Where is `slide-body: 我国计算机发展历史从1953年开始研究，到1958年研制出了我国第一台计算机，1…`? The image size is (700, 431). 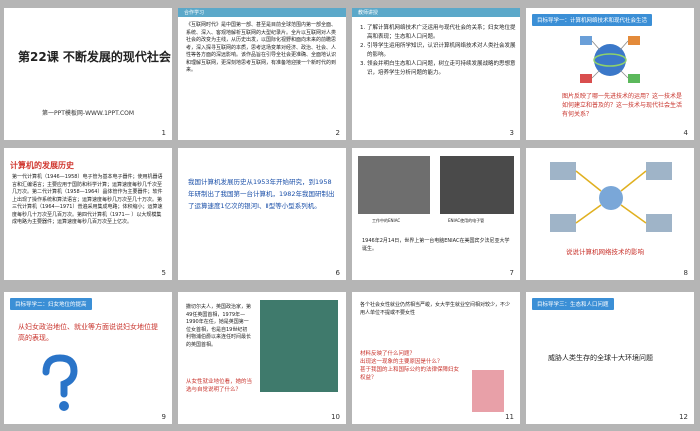
slide-body: 我国计算机发展历史从1953年开始研究，到1958年研制出了我国第一台计算机，1… is located at coordinates (261, 194).